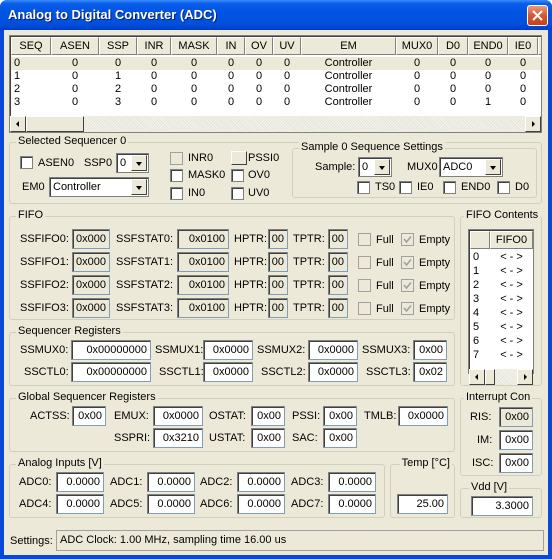 This screenshot has width=552, height=559. What do you see at coordinates (364, 285) in the screenshot?
I see `full2-checkbox` at bounding box center [364, 285].